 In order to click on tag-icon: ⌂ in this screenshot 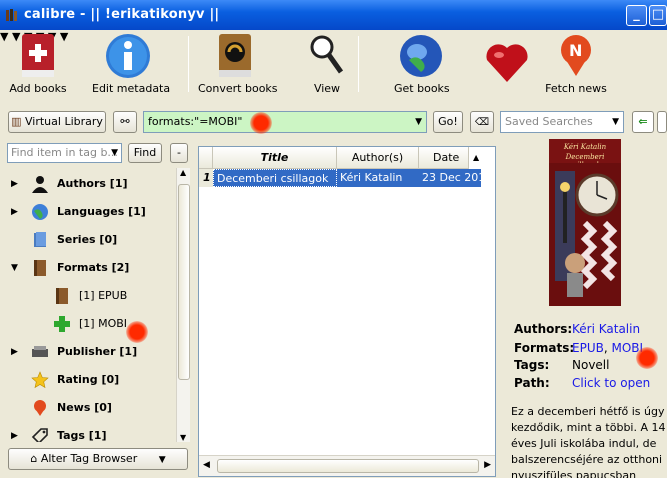, I will do `click(34, 458)`.